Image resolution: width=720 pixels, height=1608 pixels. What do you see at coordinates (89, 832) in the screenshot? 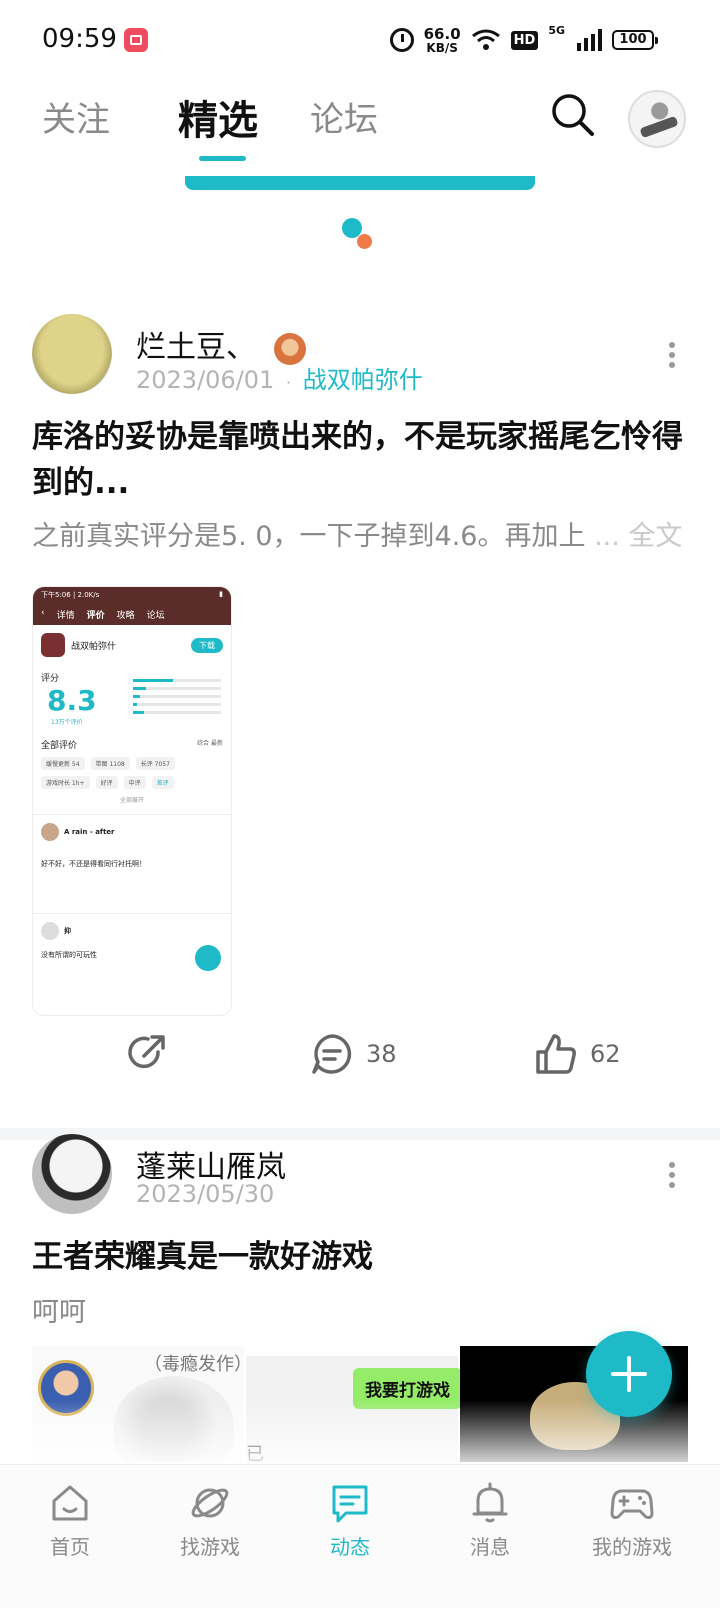
I see `shot-review-user: A rain - after` at bounding box center [89, 832].